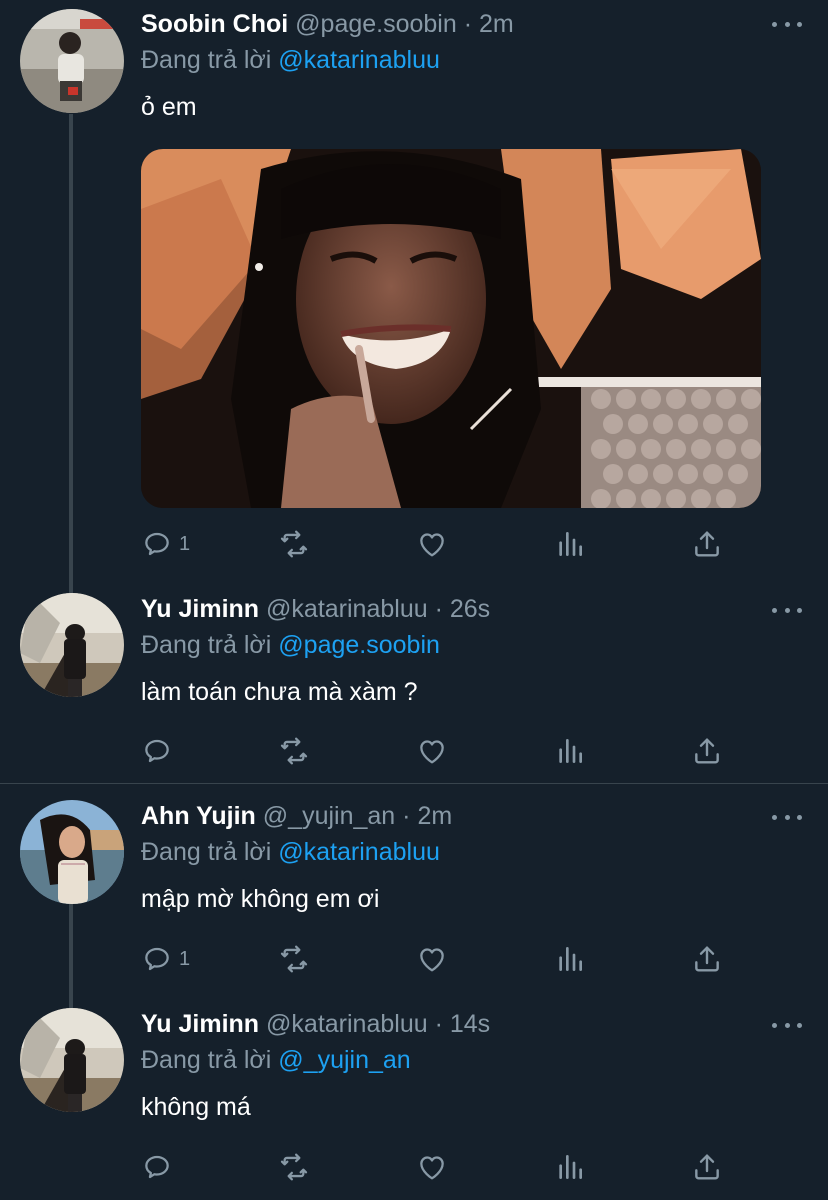 This screenshot has height=1200, width=828. I want to click on divider, so click(414, 783).